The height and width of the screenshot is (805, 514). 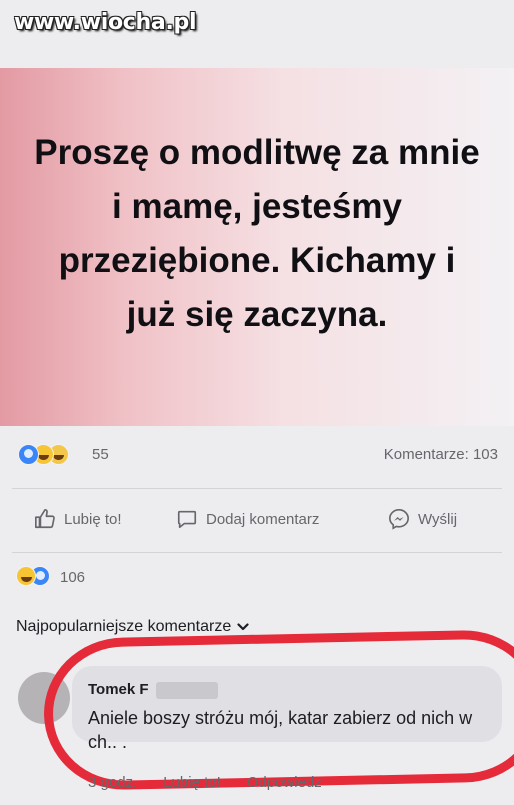 What do you see at coordinates (105, 22) in the screenshot?
I see `watermark: www.wiocha.pl` at bounding box center [105, 22].